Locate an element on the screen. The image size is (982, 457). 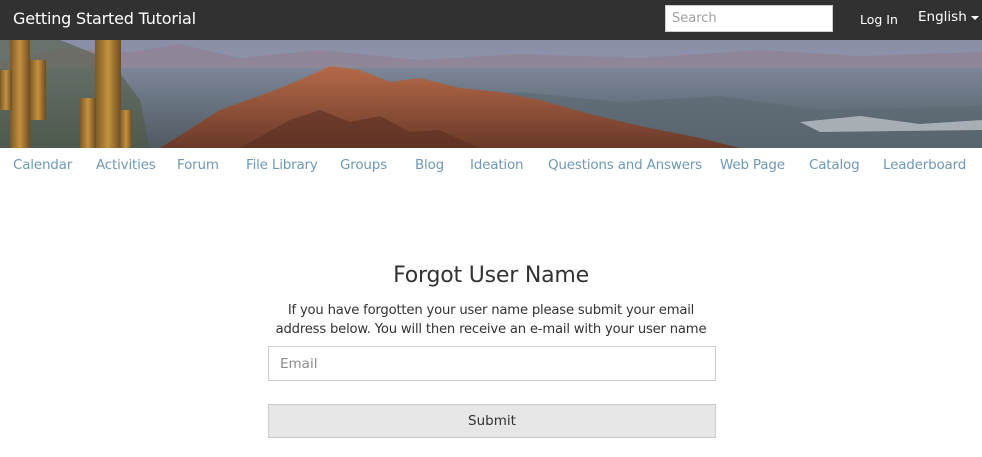
nav-item-leaderboard: Leaderboard is located at coordinates (924, 165).